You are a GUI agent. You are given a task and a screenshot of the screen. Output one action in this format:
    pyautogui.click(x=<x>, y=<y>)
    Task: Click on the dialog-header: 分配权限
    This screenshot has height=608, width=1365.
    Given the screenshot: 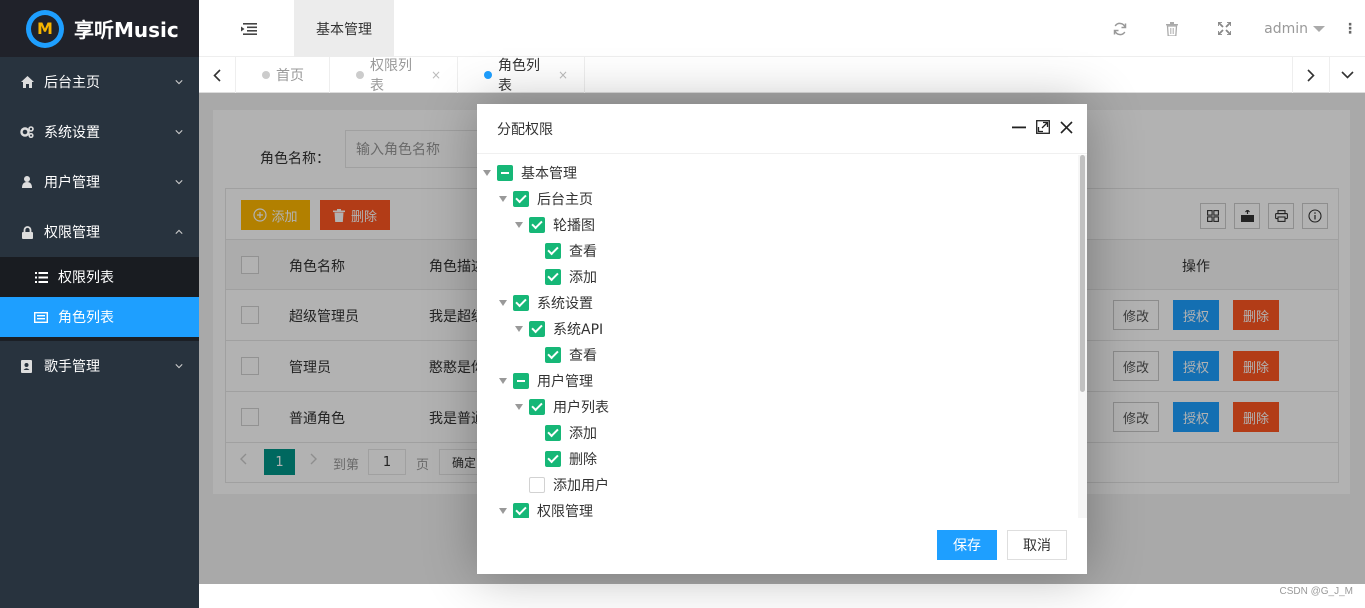 What is the action you would take?
    pyautogui.click(x=782, y=129)
    